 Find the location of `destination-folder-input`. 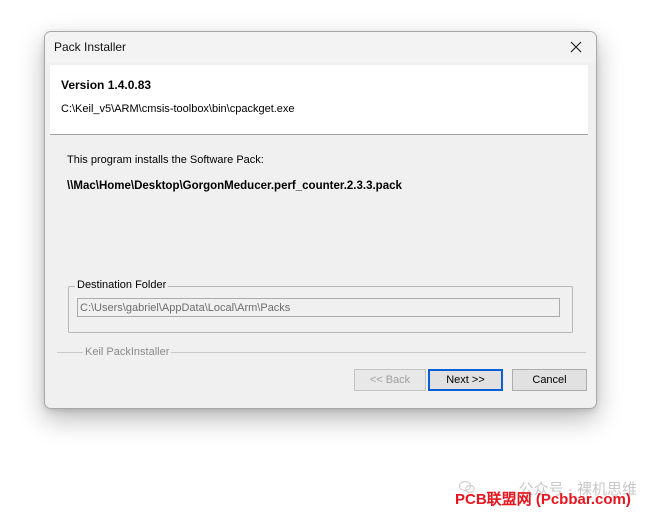

destination-folder-input is located at coordinates (318, 307).